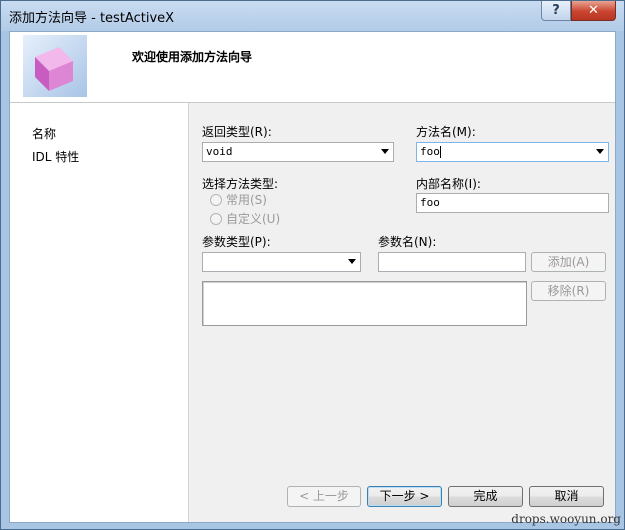  What do you see at coordinates (216, 200) in the screenshot?
I see `radio-common` at bounding box center [216, 200].